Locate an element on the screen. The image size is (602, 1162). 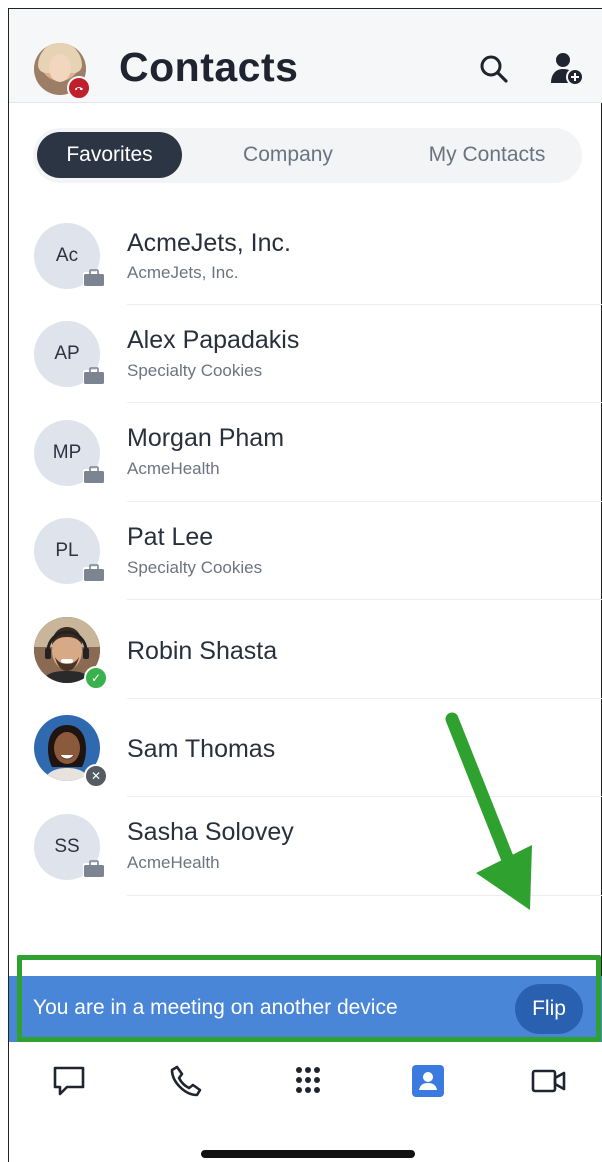
contact-name: Morgan Pham is located at coordinates (206, 438).